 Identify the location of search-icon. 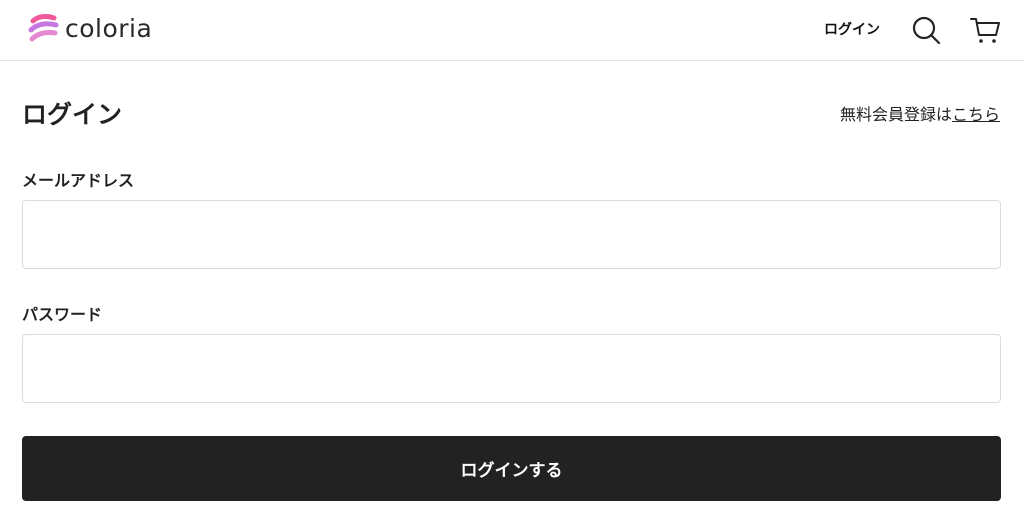
(926, 30).